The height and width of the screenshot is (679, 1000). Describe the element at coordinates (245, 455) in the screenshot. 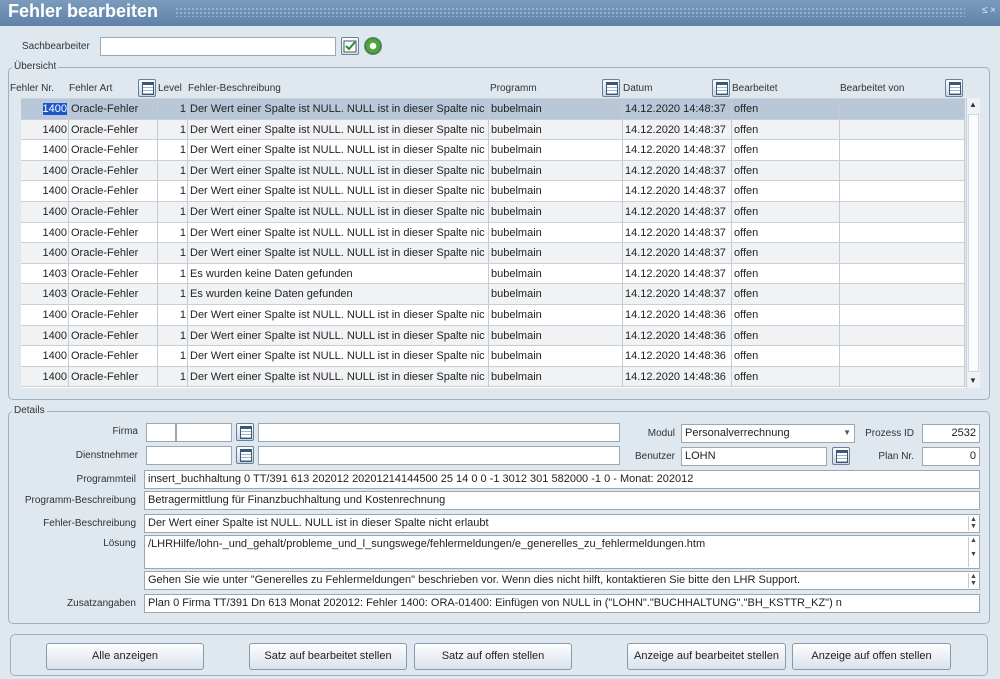

I see `dienstnehmer-lookup-icon` at that location.